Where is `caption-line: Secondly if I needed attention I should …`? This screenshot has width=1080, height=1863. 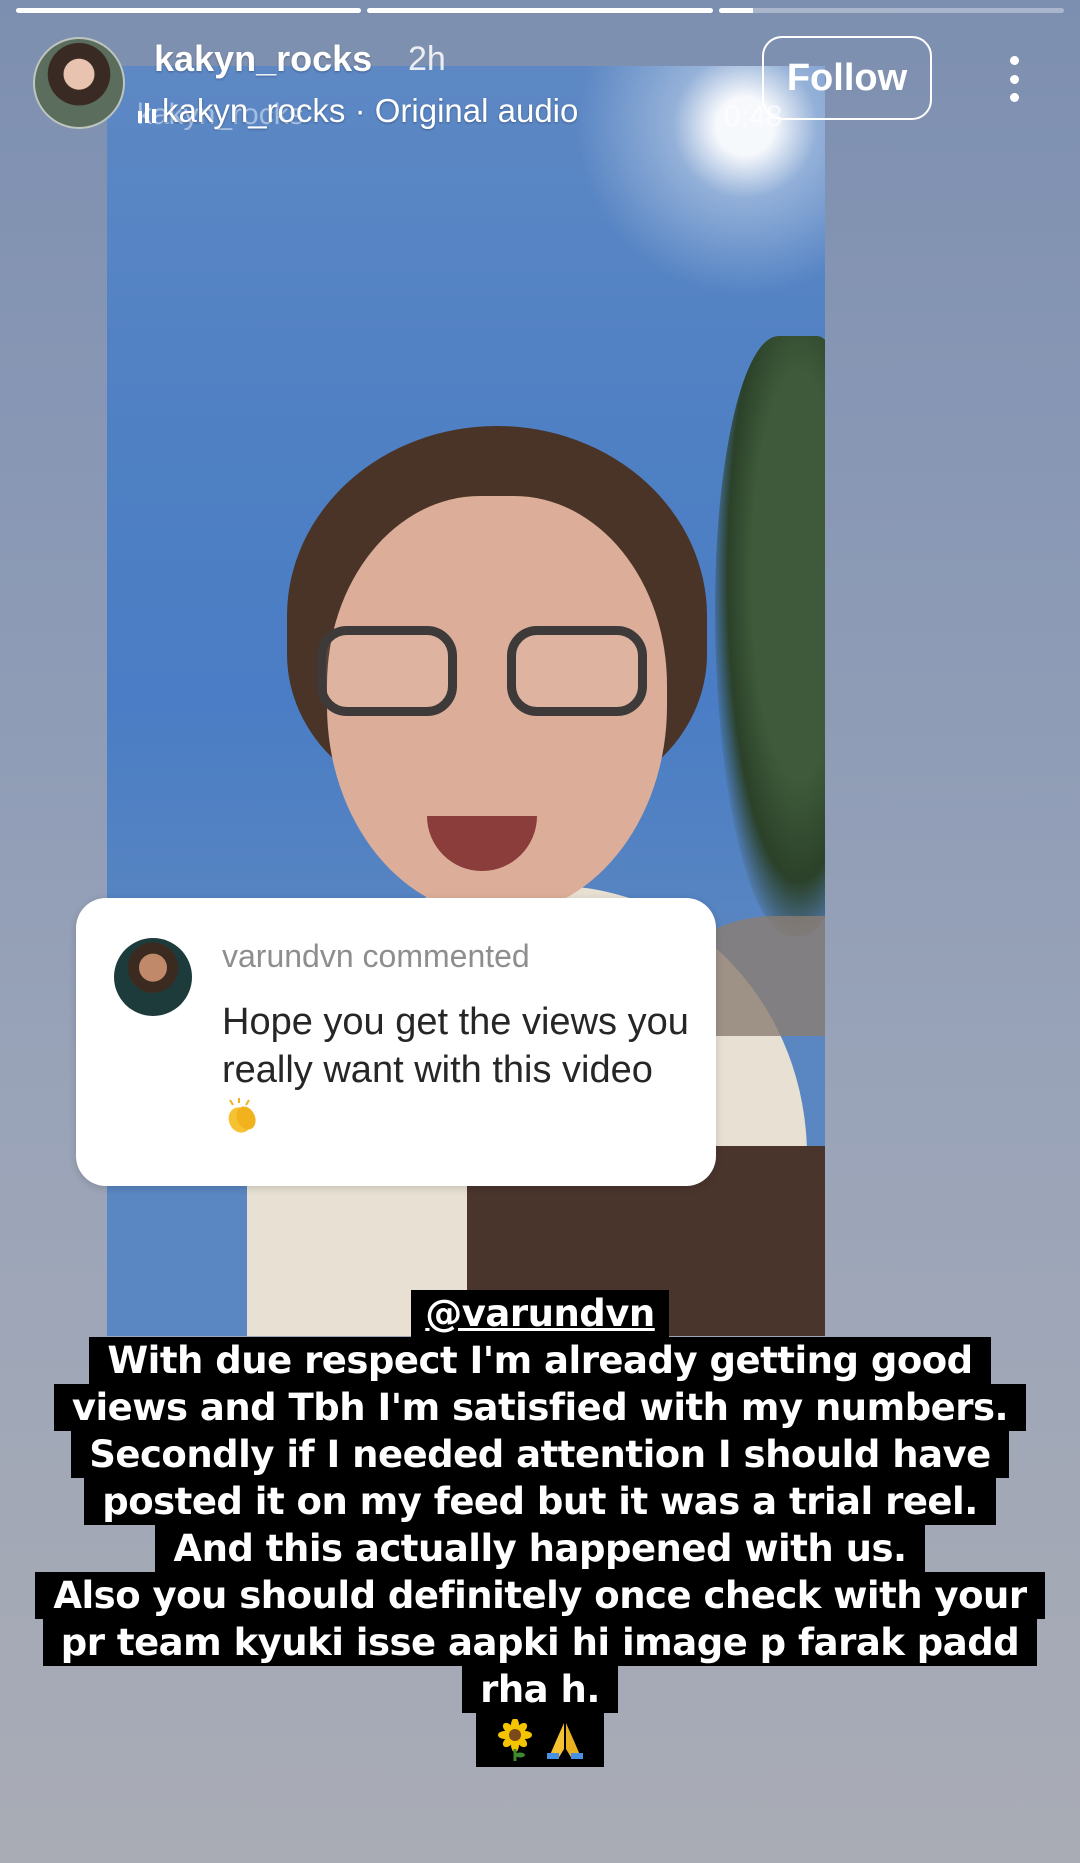
caption-line: Secondly if I needed attention I should … is located at coordinates (540, 1454).